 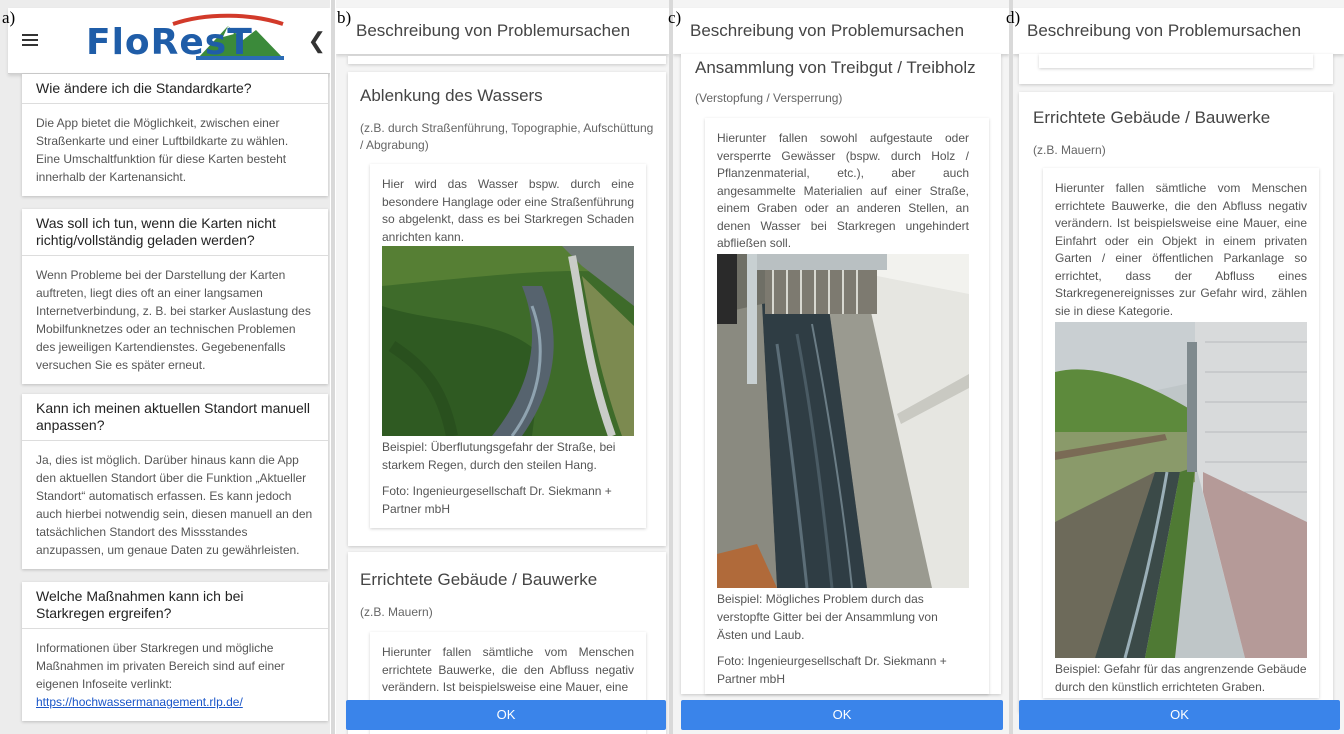 I want to click on chevron-left-icon: ❮, so click(x=317, y=41).